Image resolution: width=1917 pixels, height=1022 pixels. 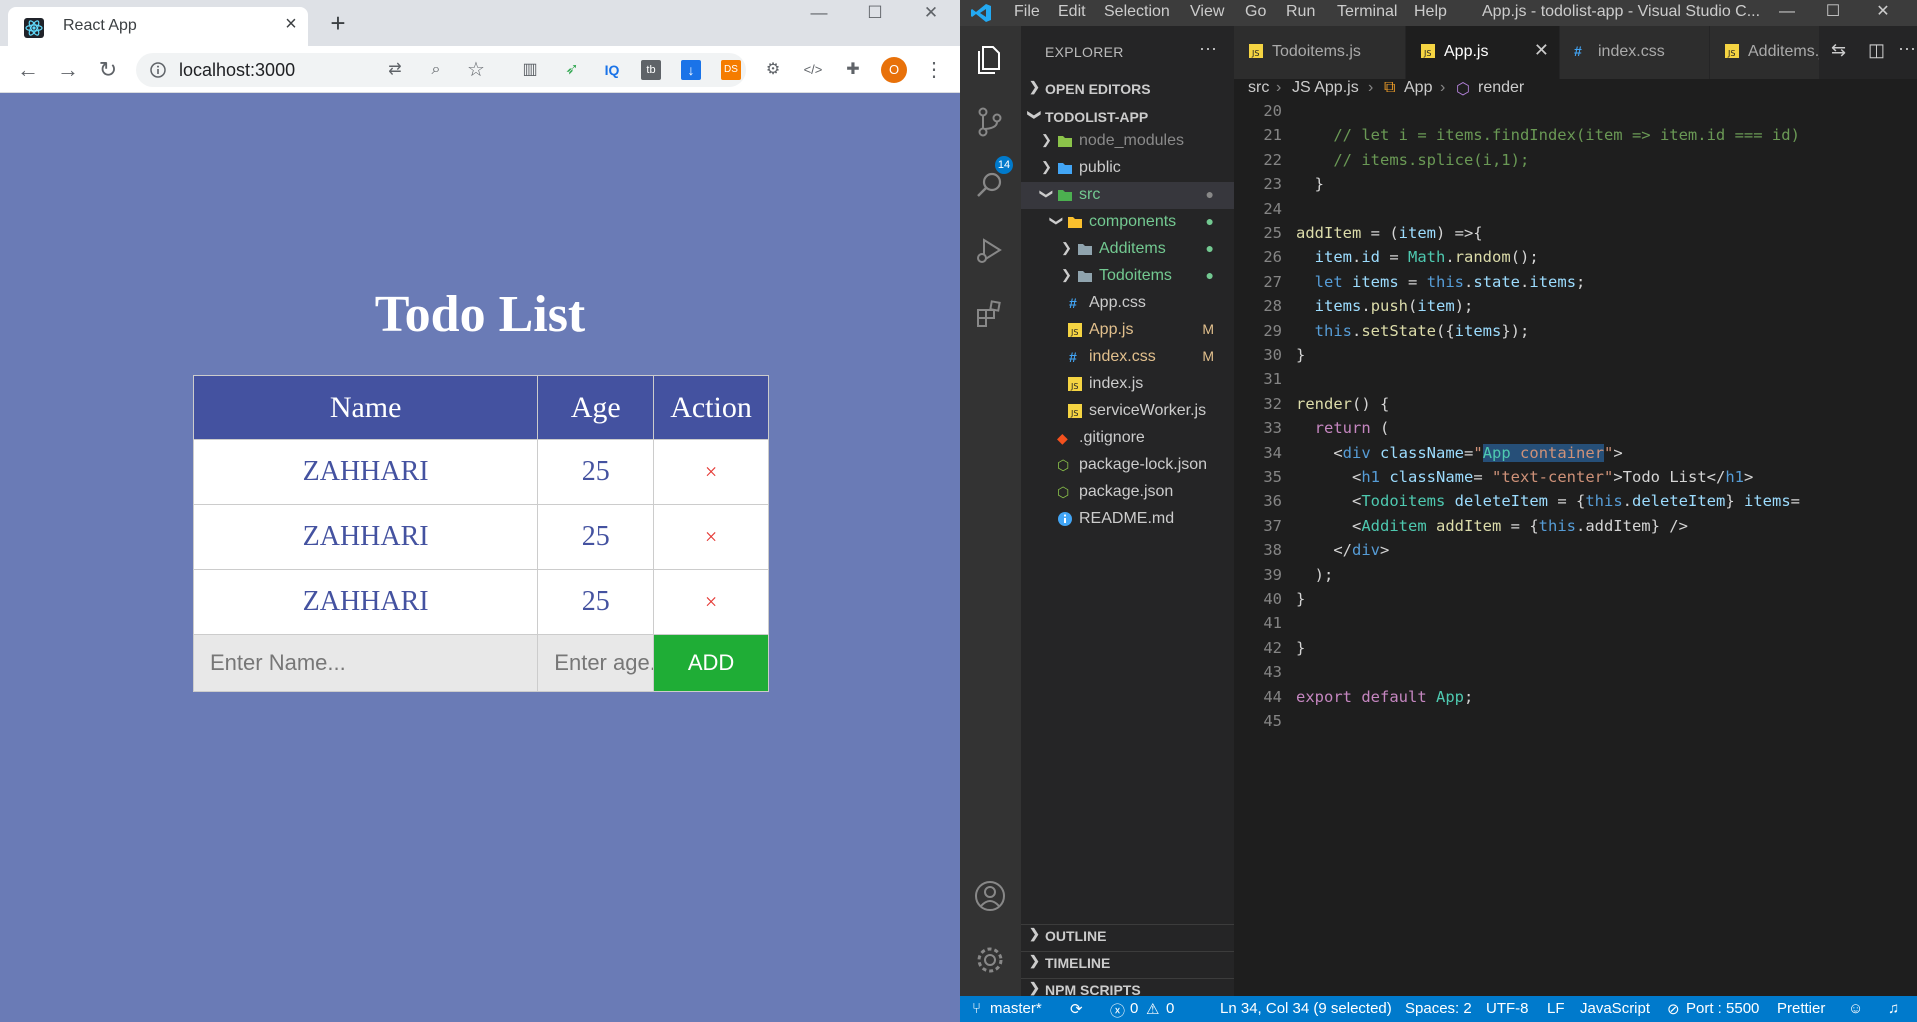 I want to click on zoom-icon: ⌕, so click(x=436, y=70).